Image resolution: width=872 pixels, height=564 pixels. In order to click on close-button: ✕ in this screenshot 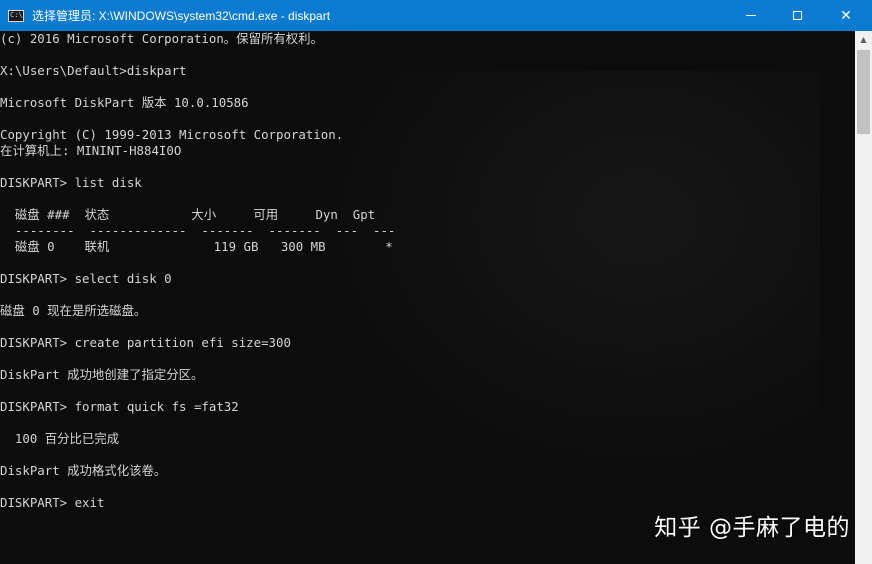, I will do `click(846, 15)`.